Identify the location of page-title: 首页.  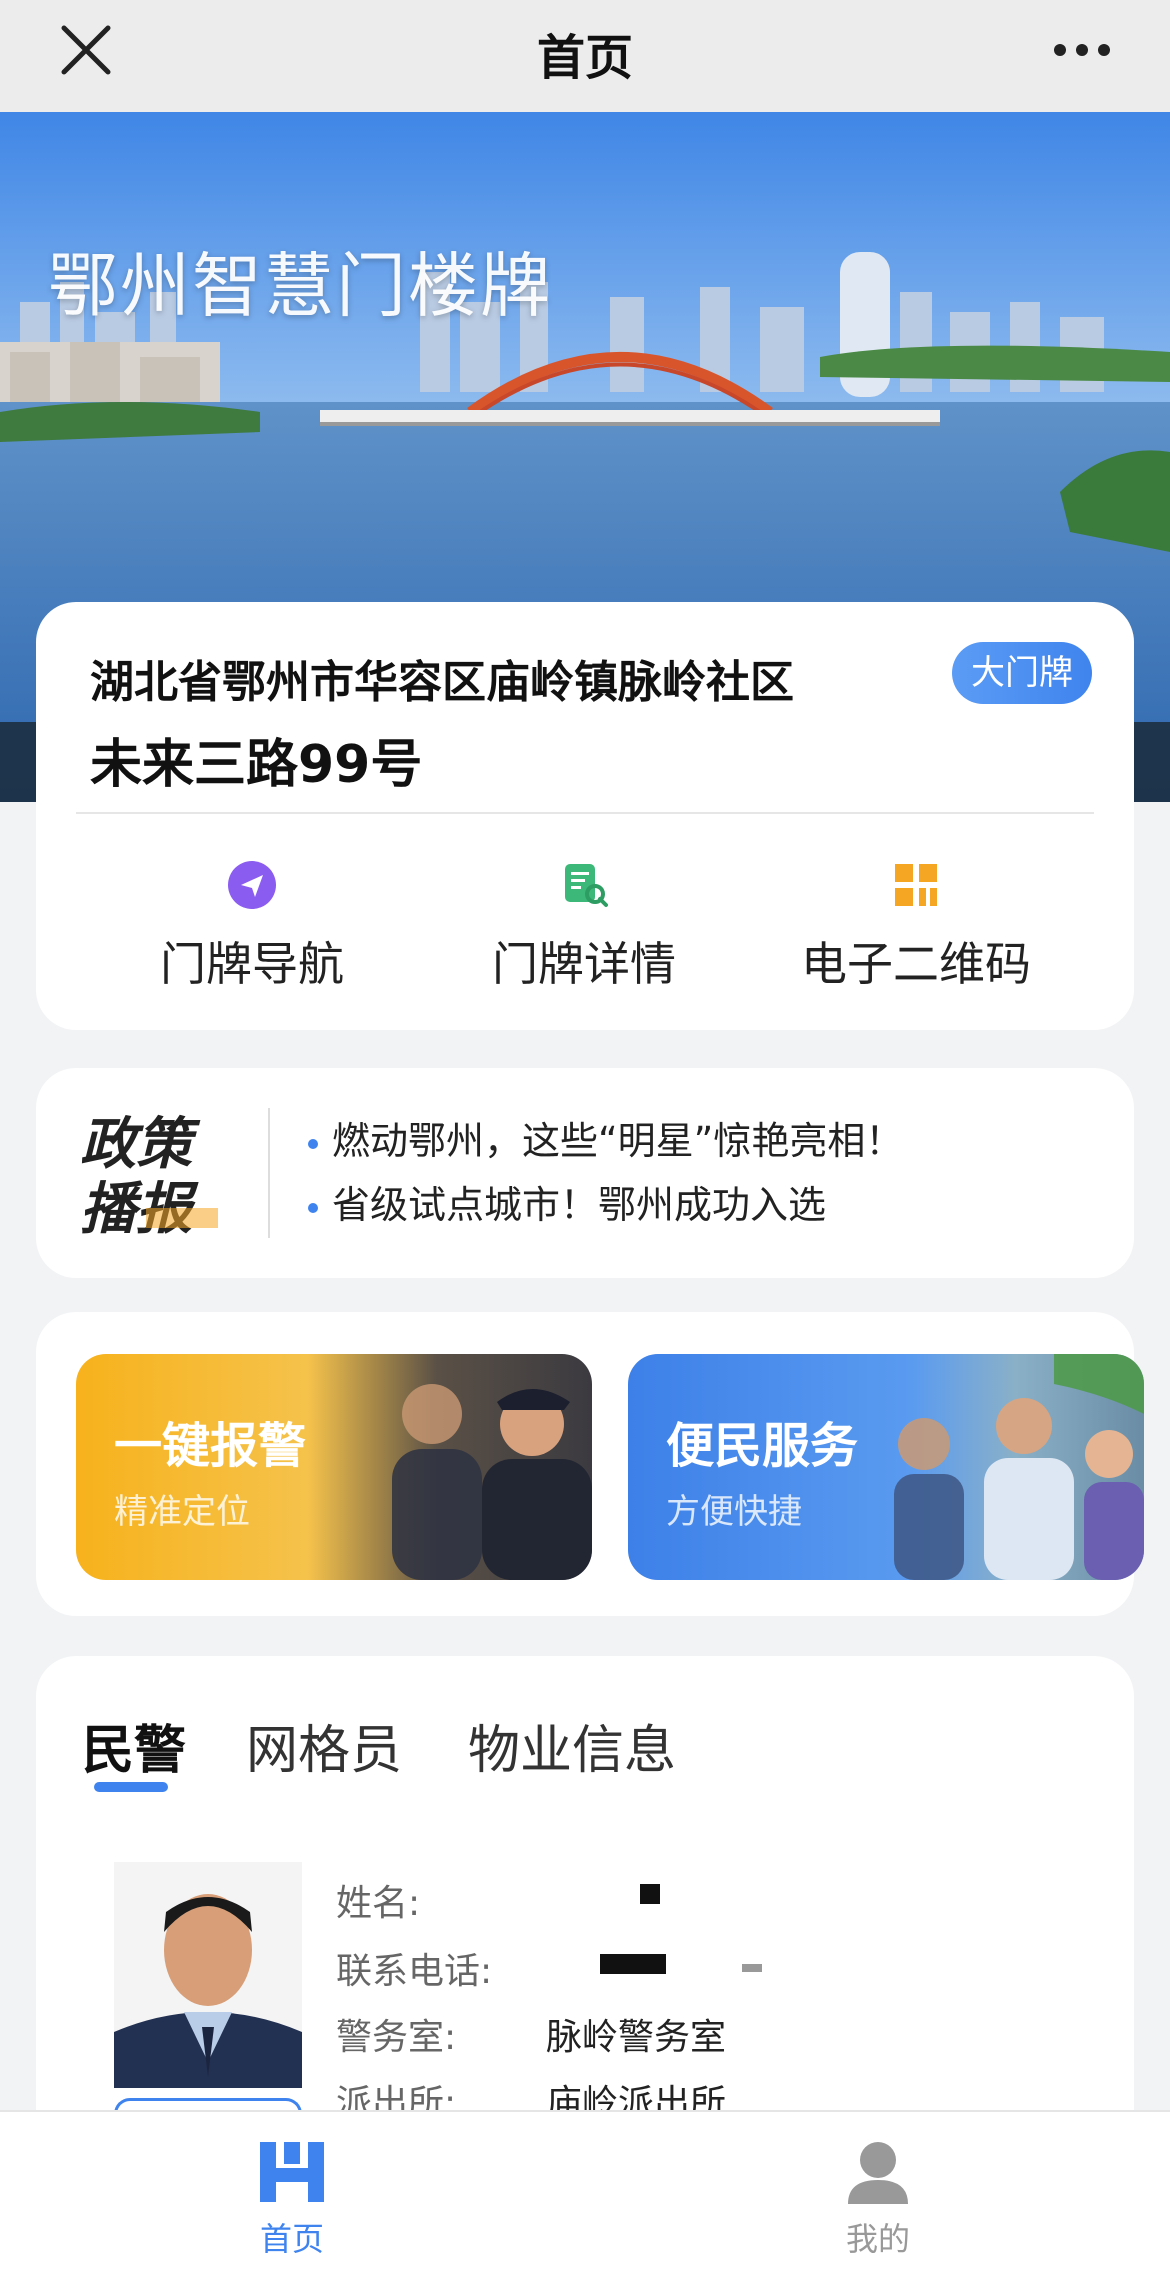
(584, 58).